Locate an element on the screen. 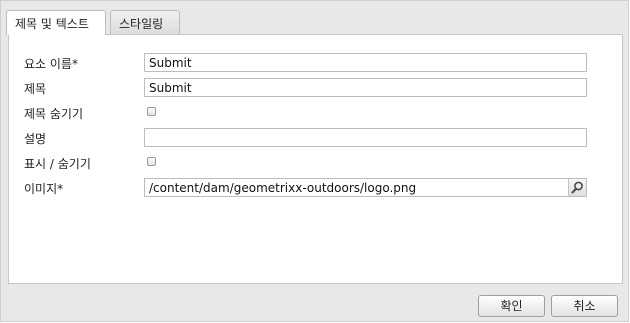 Image resolution: width=630 pixels, height=323 pixels. cancel-button: 취소 is located at coordinates (584, 306).